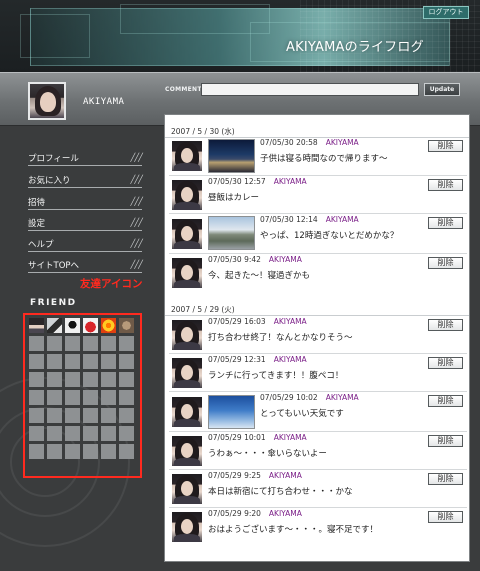  I want to click on nav-item-label: プロフィール, so click(53, 159).